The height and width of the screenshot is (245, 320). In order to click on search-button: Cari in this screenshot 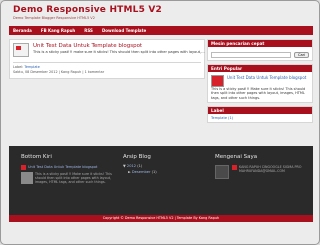, I will do `click(301, 55)`.